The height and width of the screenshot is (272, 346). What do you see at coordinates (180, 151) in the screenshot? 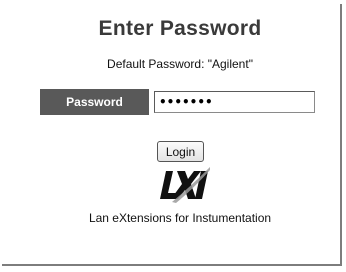
I see `login-button: Login` at bounding box center [180, 151].